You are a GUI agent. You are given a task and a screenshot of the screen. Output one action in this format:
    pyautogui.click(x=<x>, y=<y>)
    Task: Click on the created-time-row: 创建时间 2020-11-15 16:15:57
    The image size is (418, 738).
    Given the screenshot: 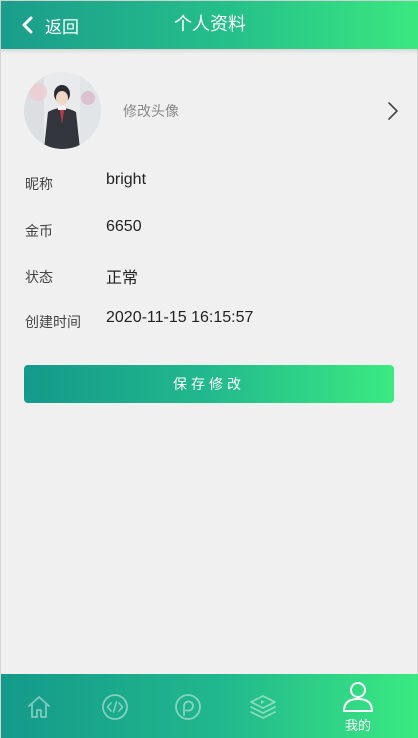 What is the action you would take?
    pyautogui.click(x=210, y=321)
    